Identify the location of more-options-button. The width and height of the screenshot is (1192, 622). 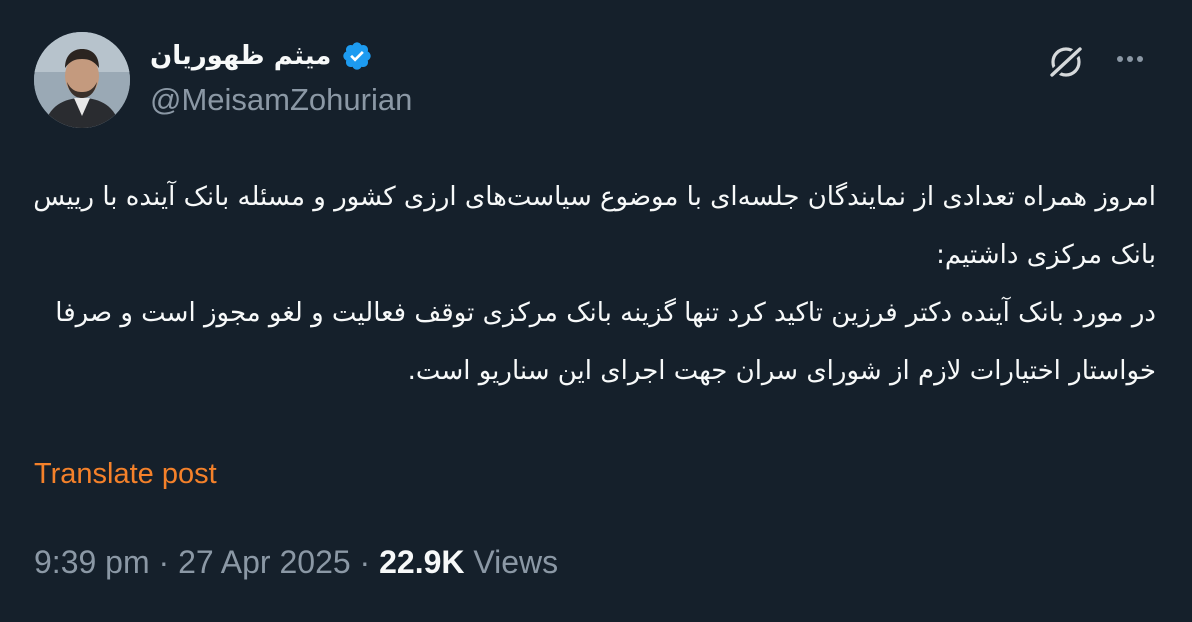
(1130, 62).